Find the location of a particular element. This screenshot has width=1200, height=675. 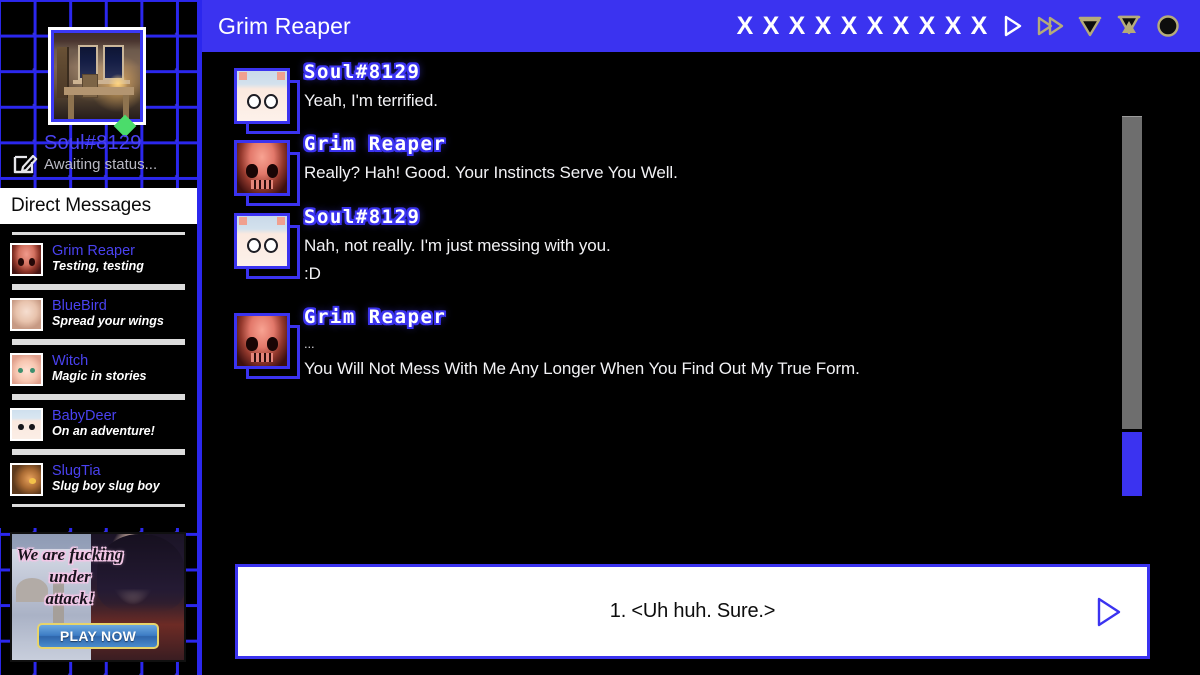

pencil-square-icon is located at coordinates (25, 163).